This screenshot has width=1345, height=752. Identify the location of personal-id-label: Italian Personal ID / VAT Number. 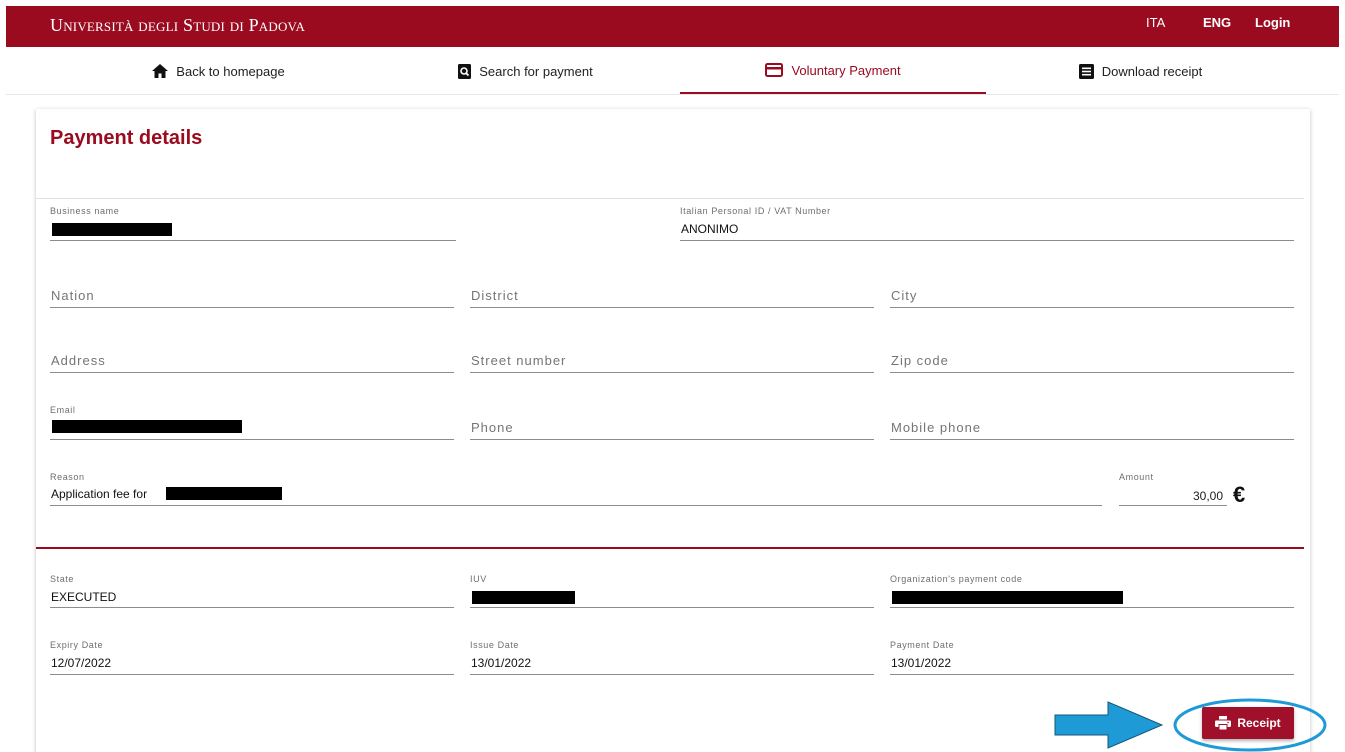
(755, 211).